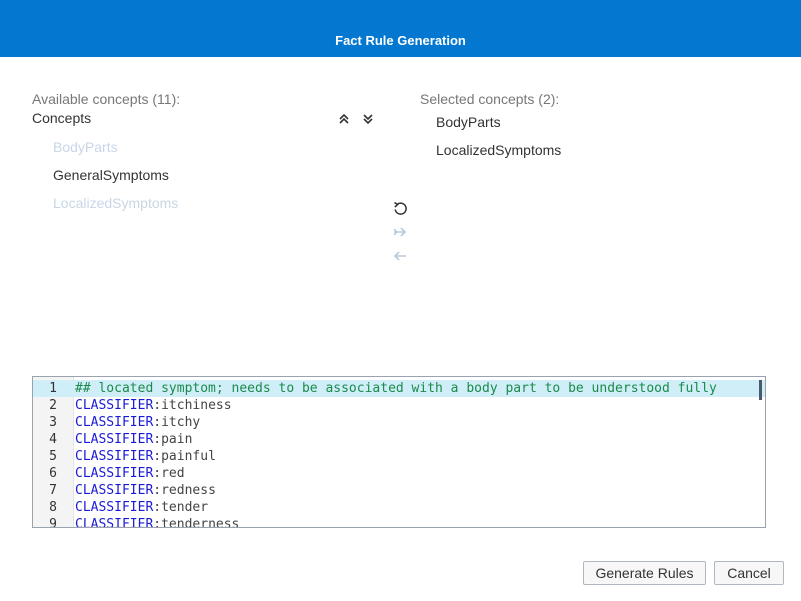 The width and height of the screenshot is (801, 601). Describe the element at coordinates (400, 208) in the screenshot. I see `undo-icon` at that location.